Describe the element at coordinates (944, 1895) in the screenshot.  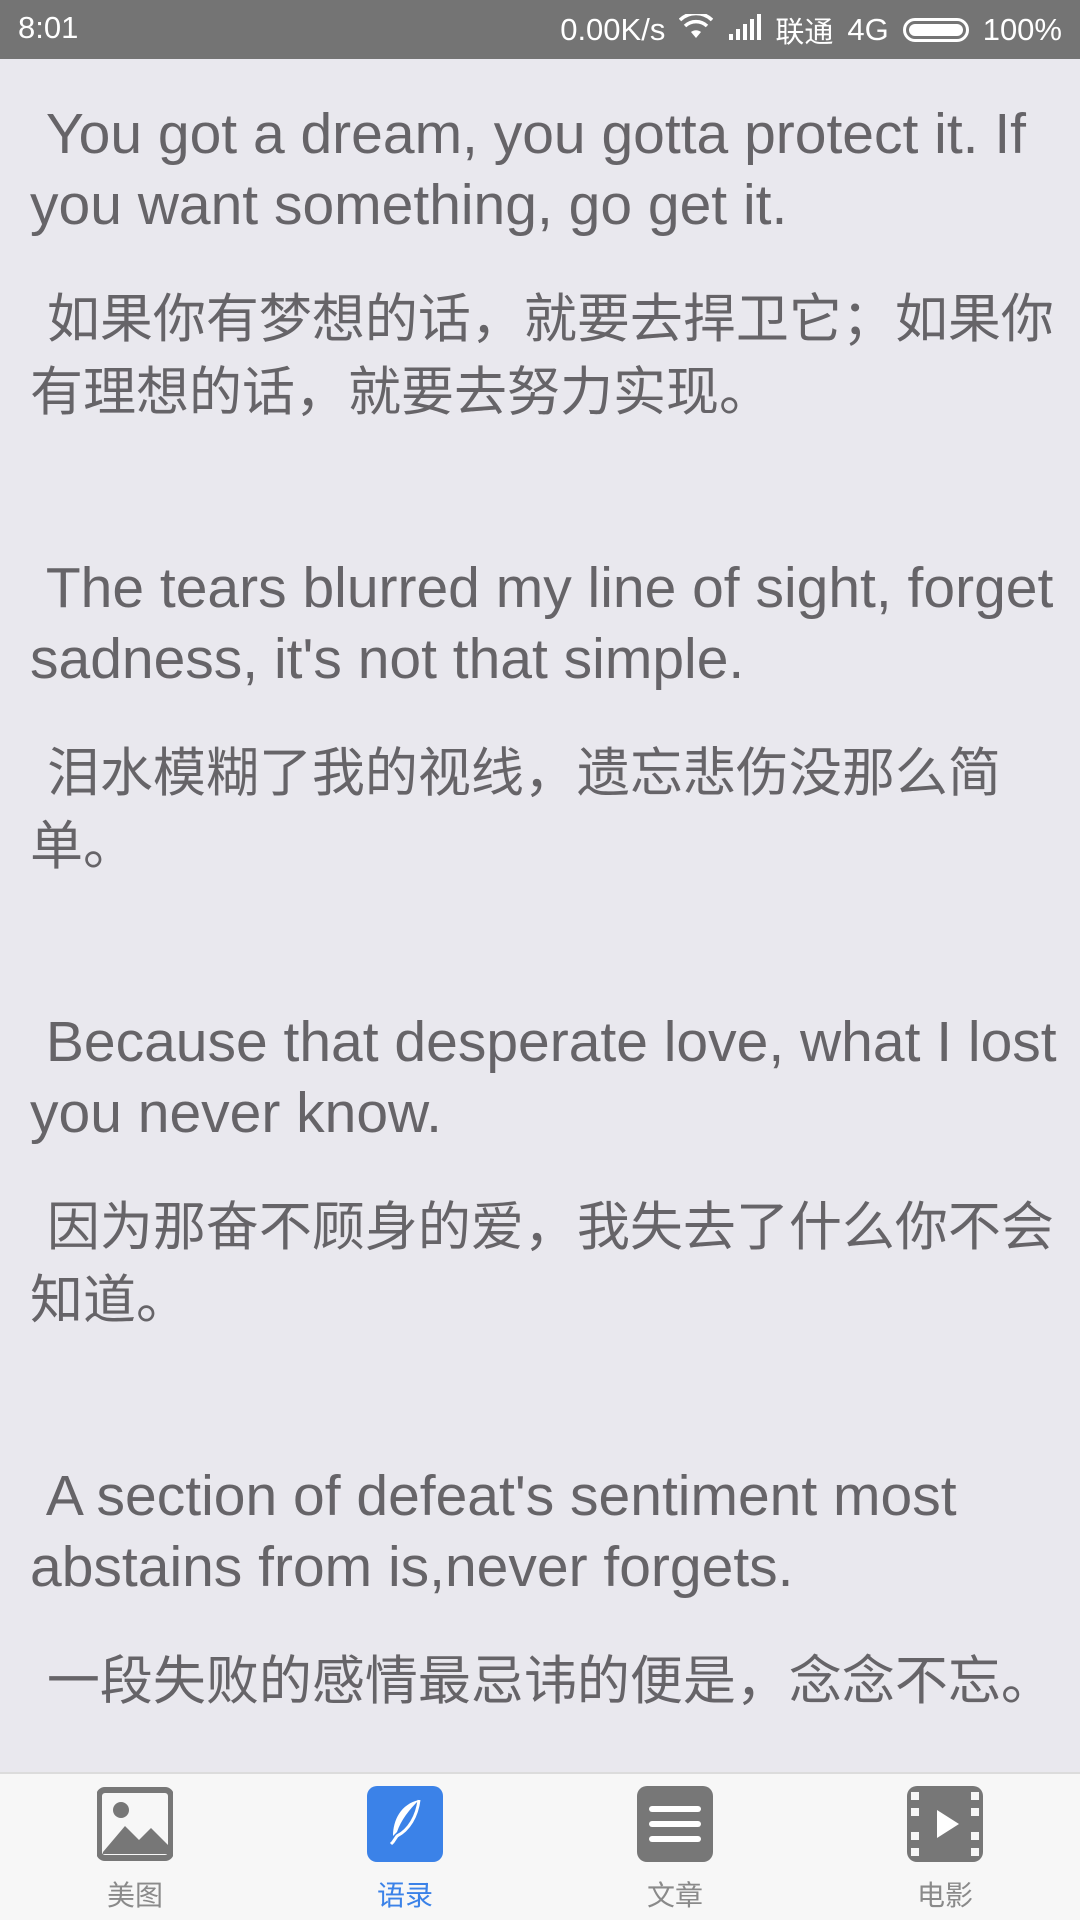
I see `tab-label: 电影` at that location.